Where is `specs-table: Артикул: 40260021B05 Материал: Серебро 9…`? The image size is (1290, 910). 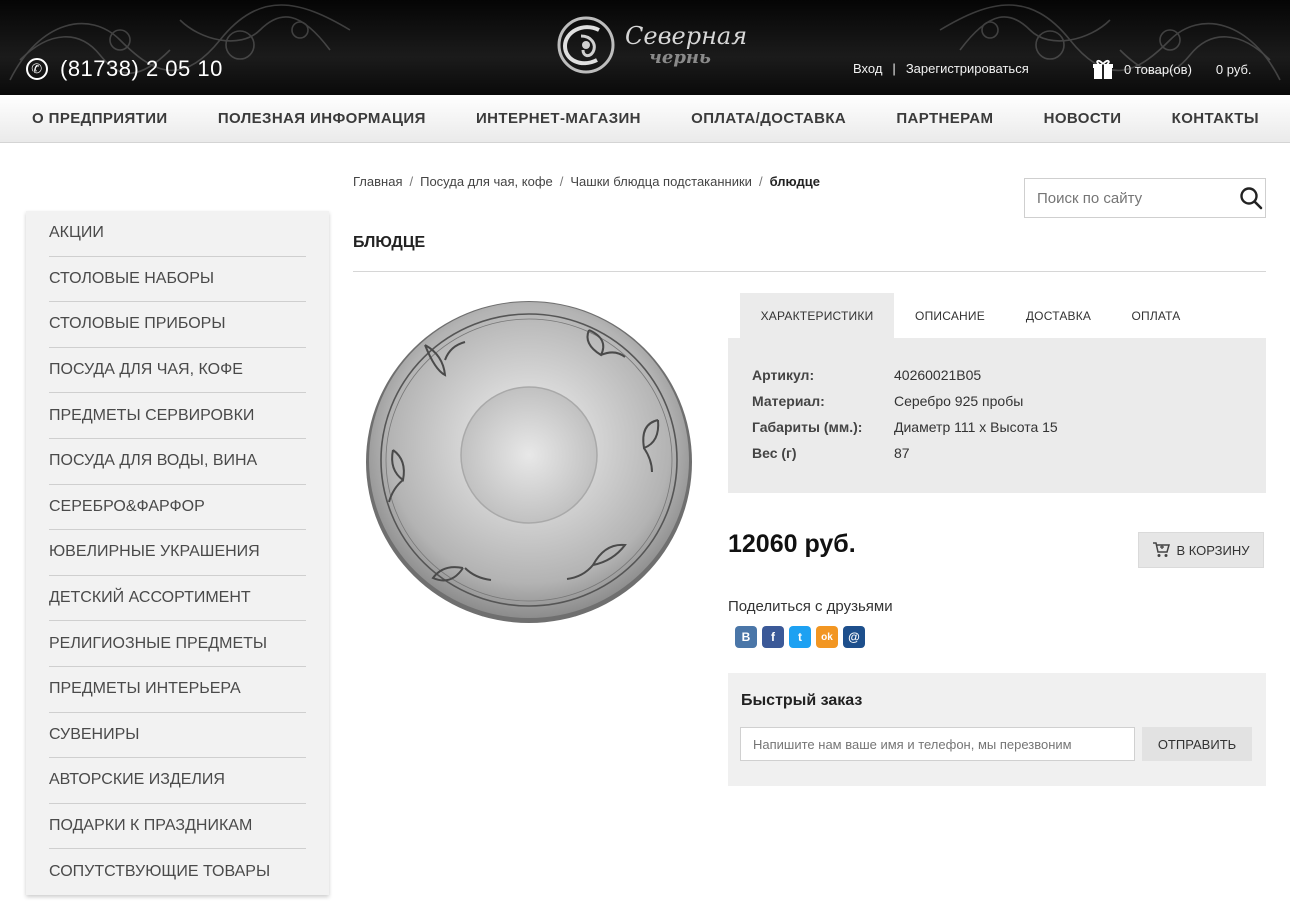 specs-table: Артикул: 40260021B05 Материал: Серебро 9… is located at coordinates (905, 414).